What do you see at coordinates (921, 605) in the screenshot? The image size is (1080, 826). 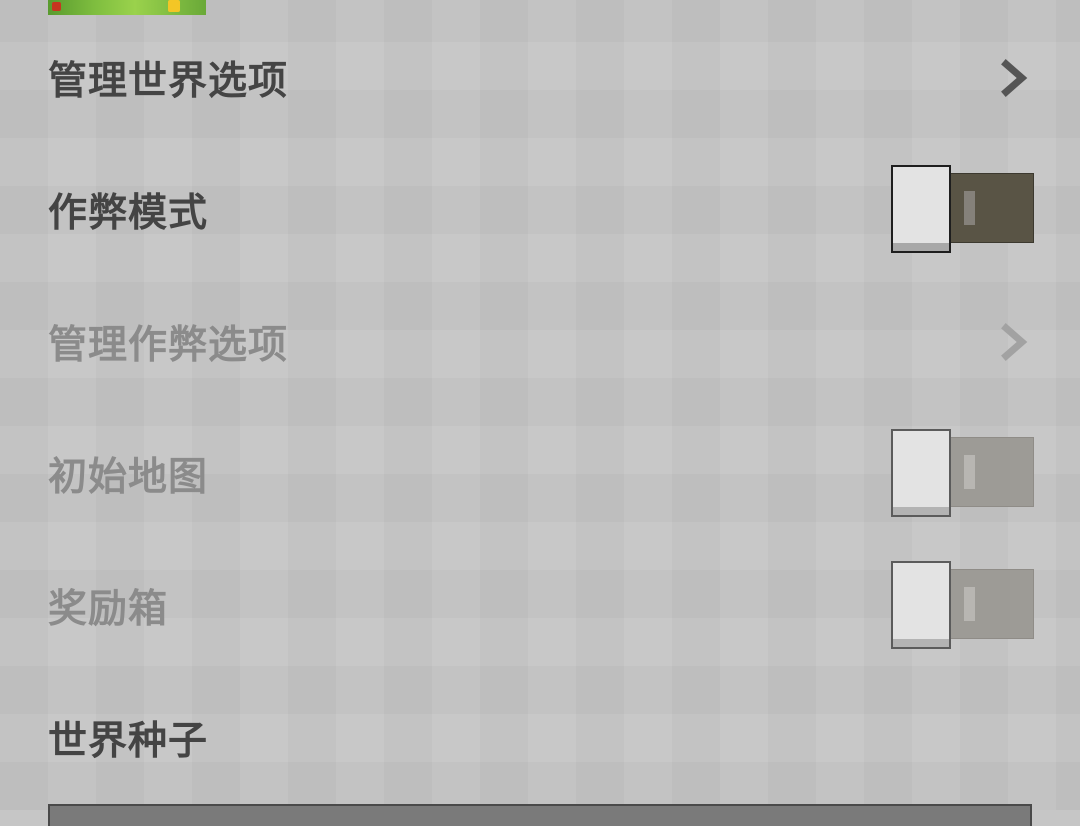 I see `bonus-chest-toggle-knob` at bounding box center [921, 605].